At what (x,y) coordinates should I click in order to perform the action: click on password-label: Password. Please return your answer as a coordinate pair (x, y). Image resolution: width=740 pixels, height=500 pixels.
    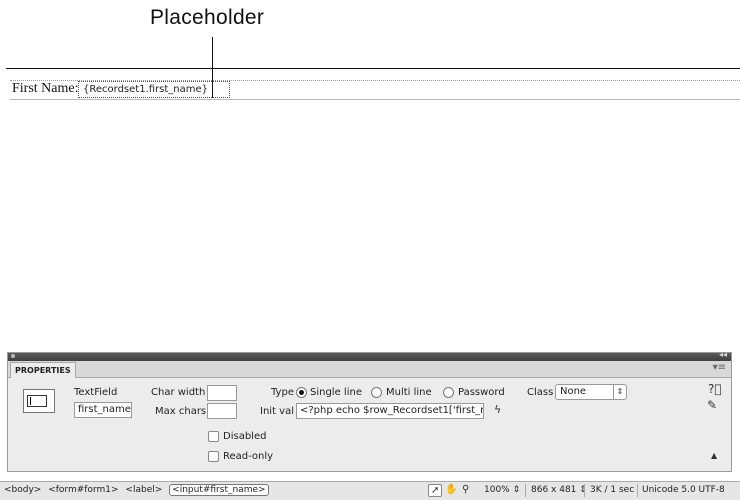
    Looking at the image, I should click on (481, 392).